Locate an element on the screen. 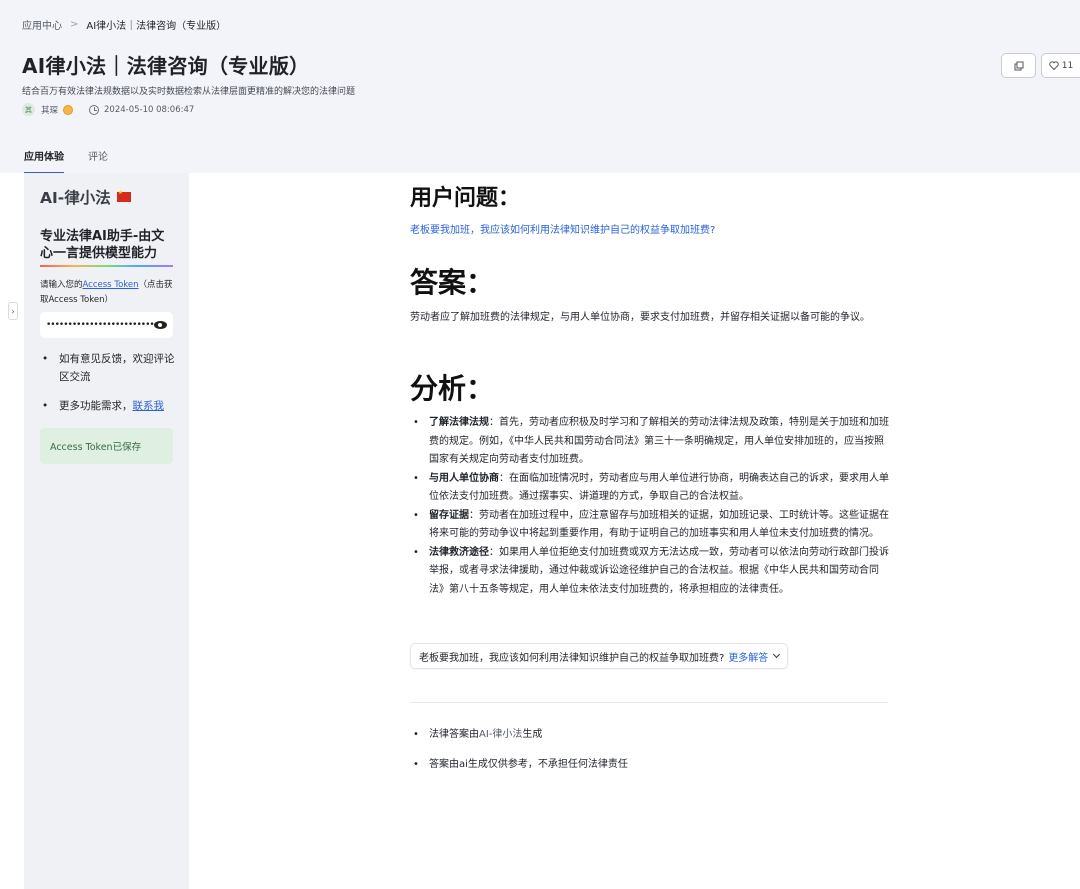 This screenshot has height=889, width=1080. contact-me-link: 联系我 is located at coordinates (149, 406).